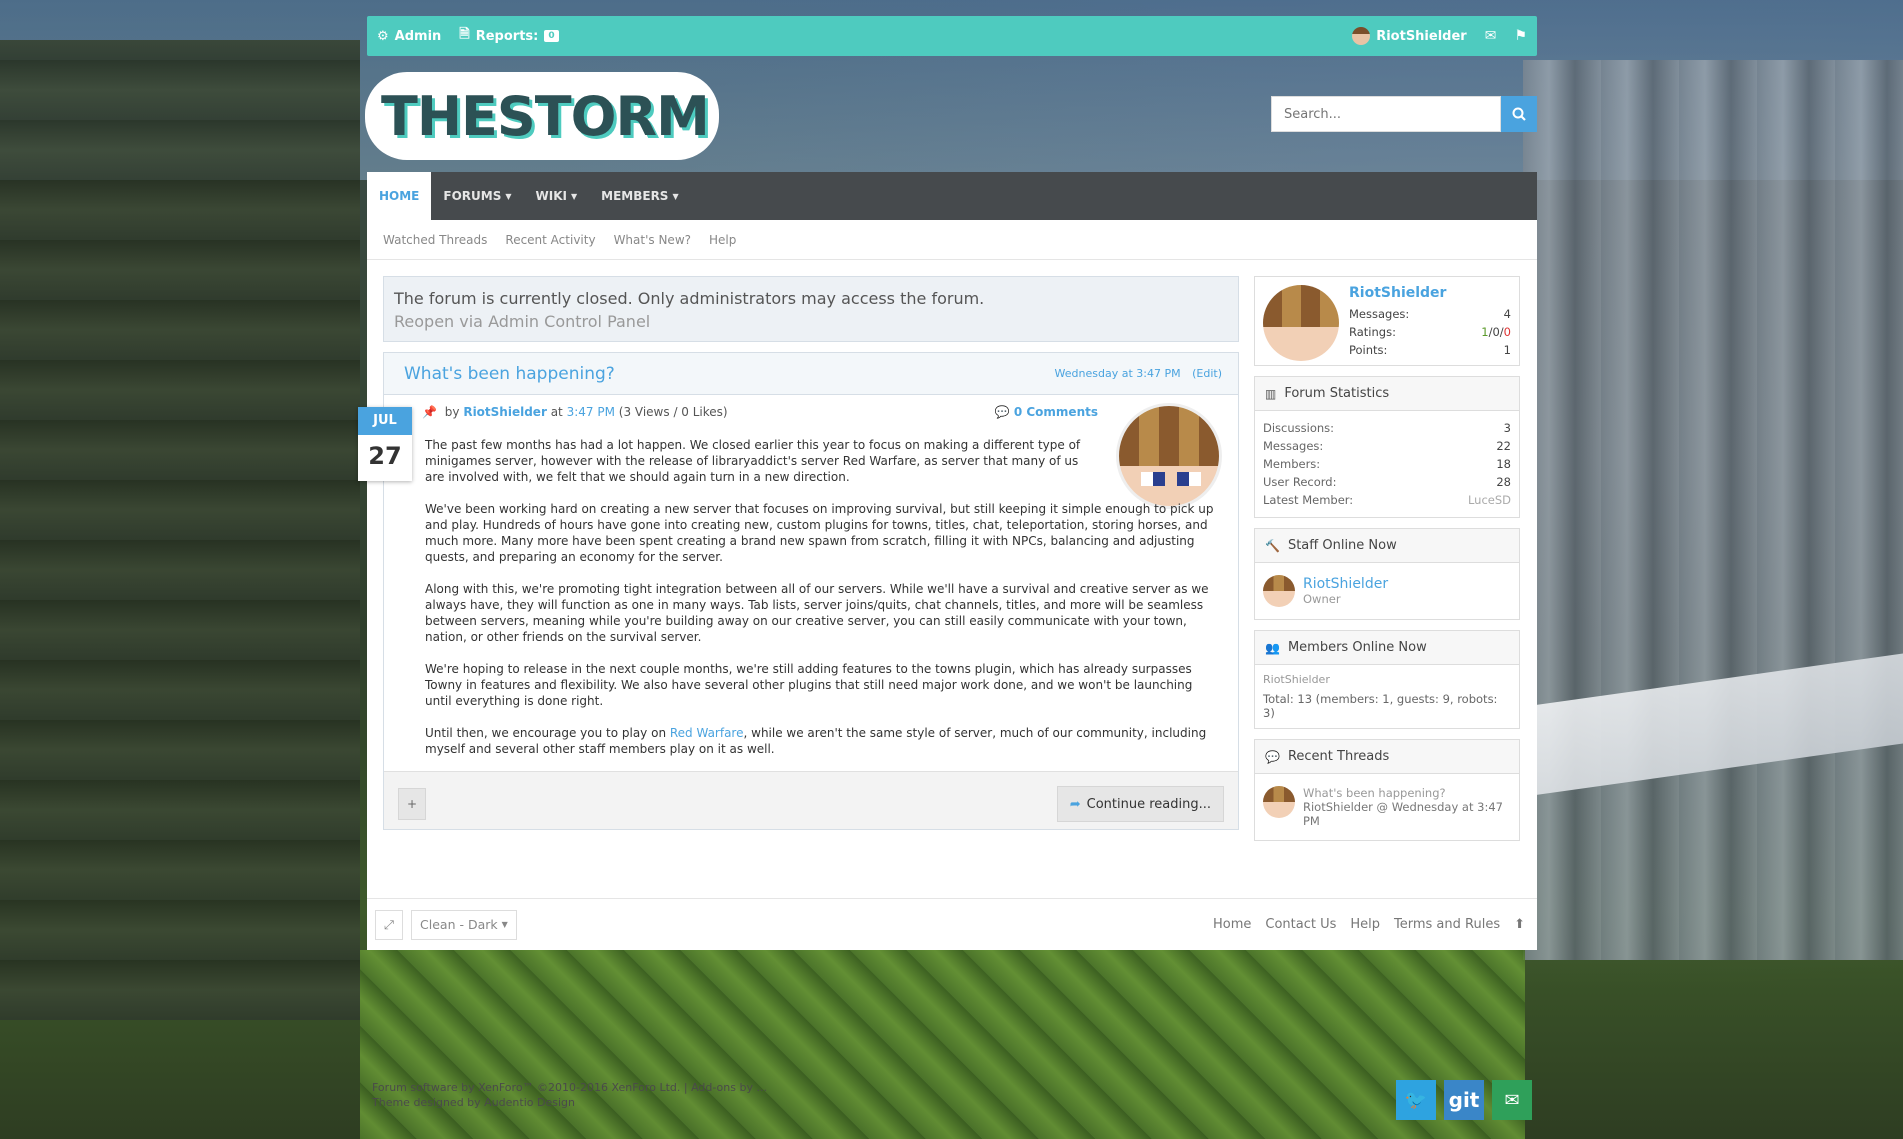 The image size is (1903, 1139). What do you see at coordinates (399, 196) in the screenshot?
I see `tab-home: HOME` at bounding box center [399, 196].